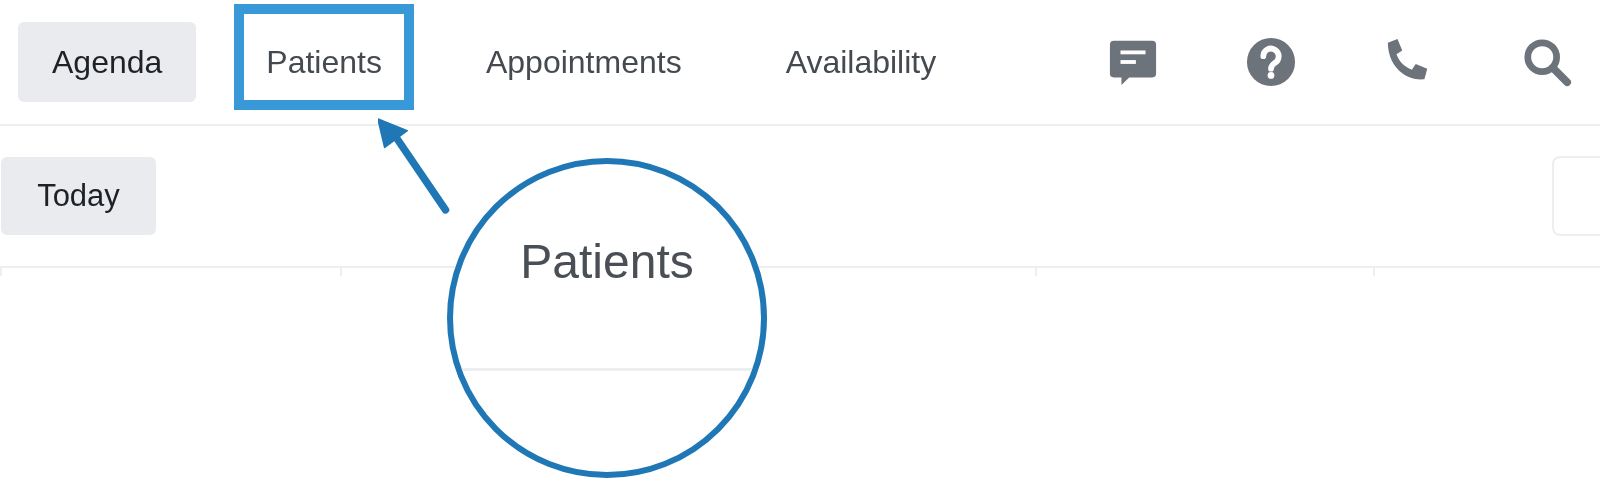 This screenshot has height=492, width=1600. What do you see at coordinates (324, 62) in the screenshot?
I see `nav-tab: Patients` at bounding box center [324, 62].